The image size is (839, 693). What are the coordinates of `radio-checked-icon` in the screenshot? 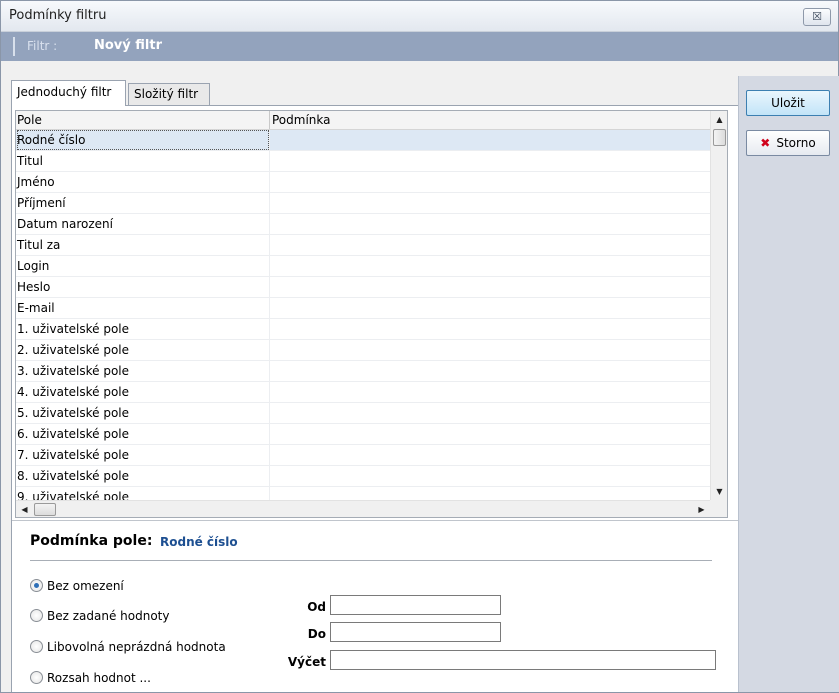 It's located at (36, 585).